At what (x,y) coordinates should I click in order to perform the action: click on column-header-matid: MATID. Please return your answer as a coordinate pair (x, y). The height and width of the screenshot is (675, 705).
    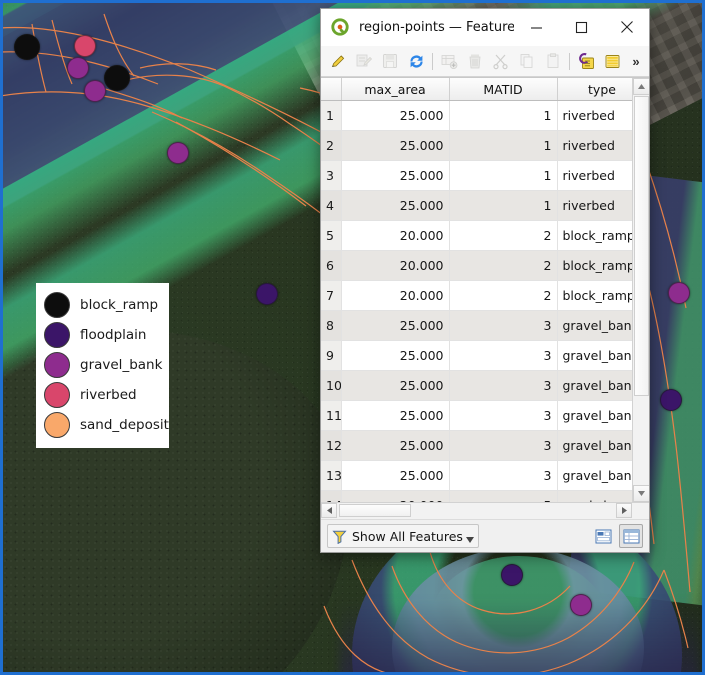
    Looking at the image, I should click on (503, 89).